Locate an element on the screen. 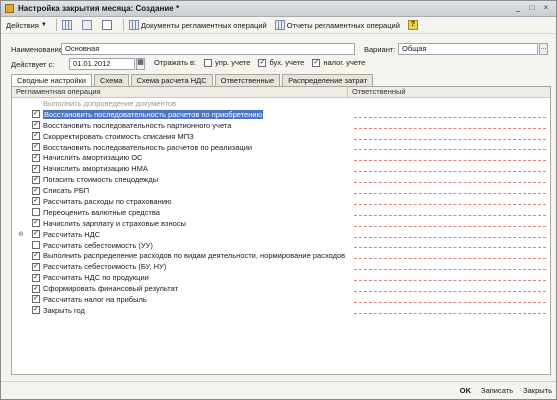  column-header-responsible: Ответственный is located at coordinates (449, 92).